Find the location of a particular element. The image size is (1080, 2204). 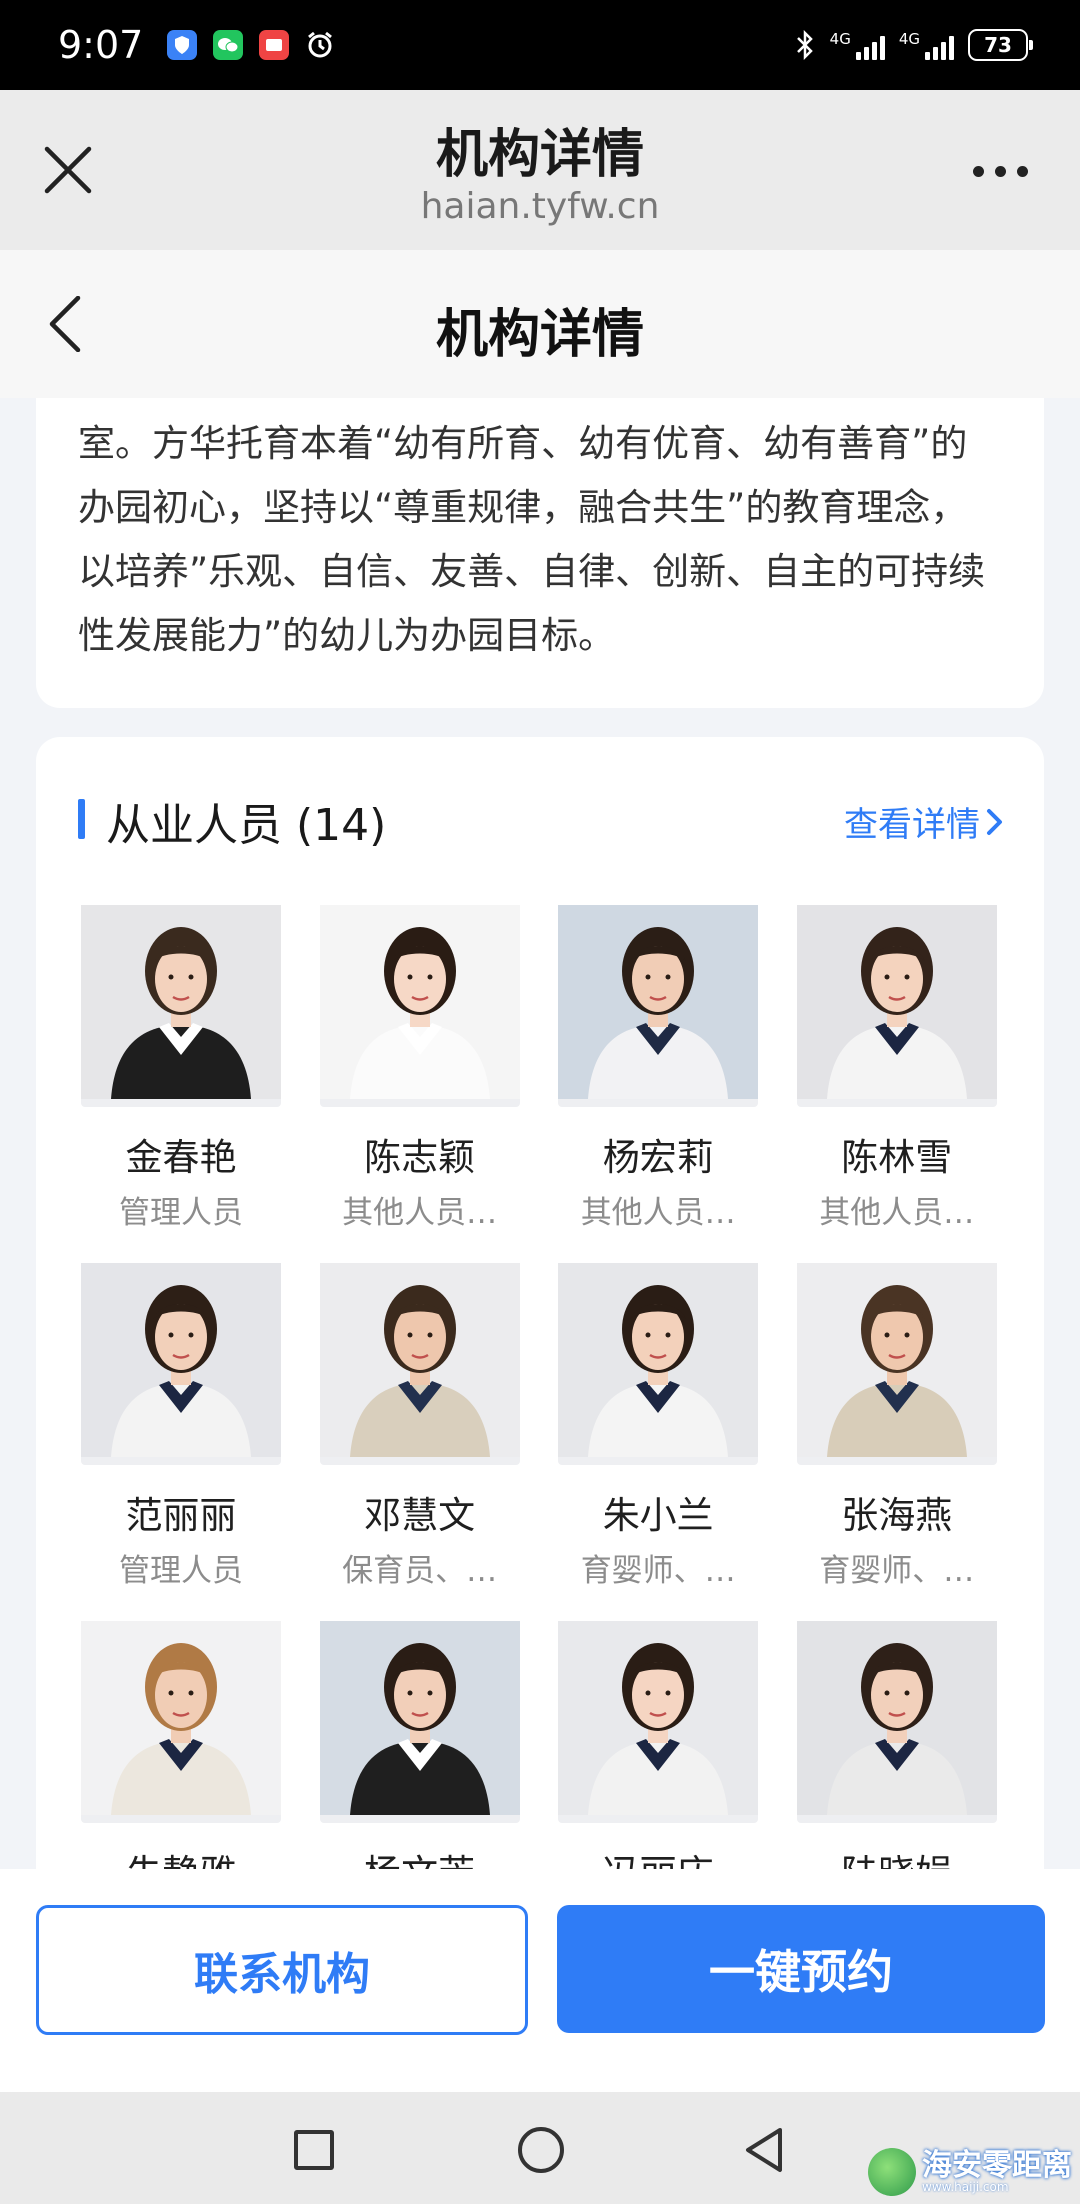

signal-1-icon: 4G is located at coordinates (857, 45).